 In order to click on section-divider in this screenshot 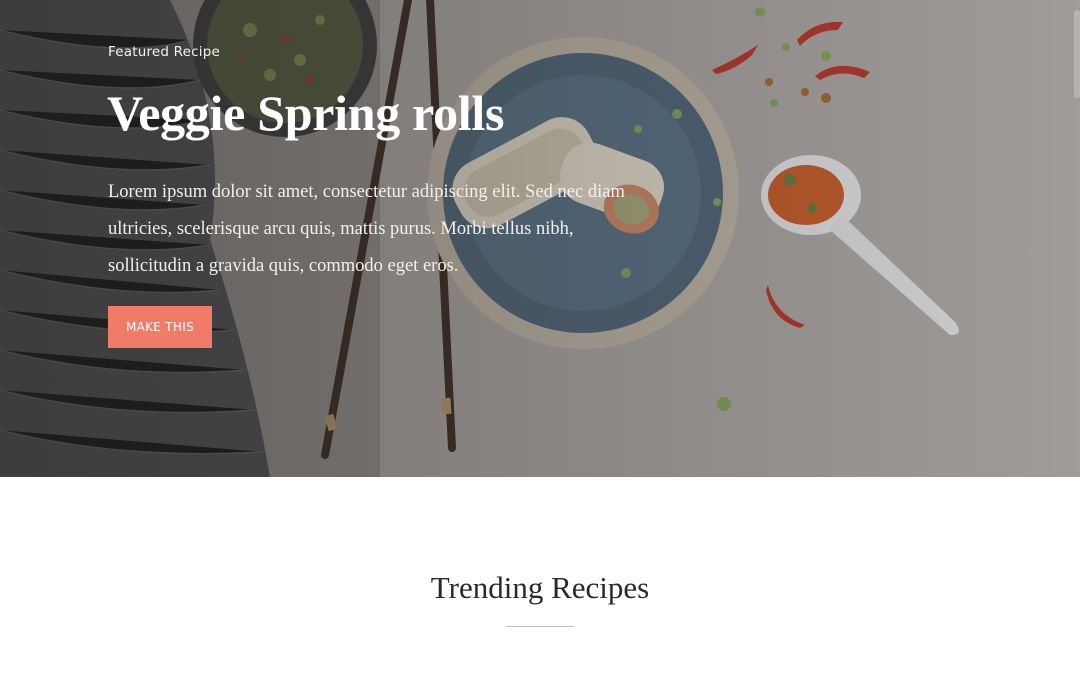, I will do `click(540, 626)`.